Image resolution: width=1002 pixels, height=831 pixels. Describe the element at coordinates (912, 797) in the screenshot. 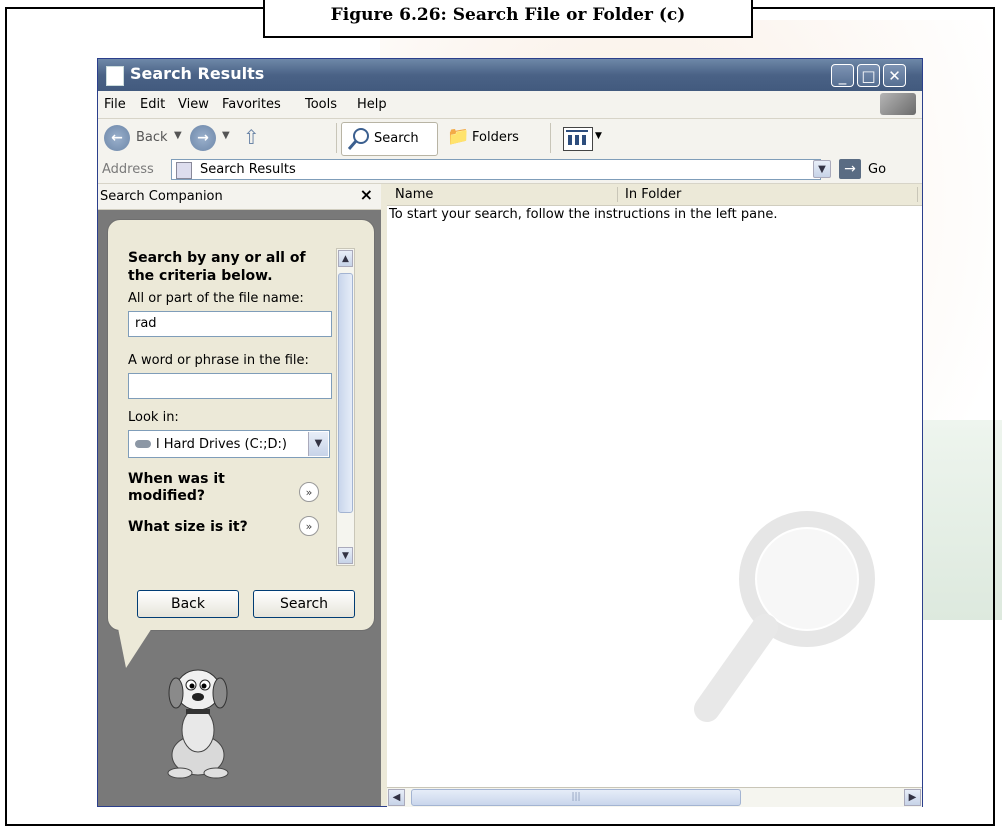

I see `scroll-right-icon: ▶` at that location.